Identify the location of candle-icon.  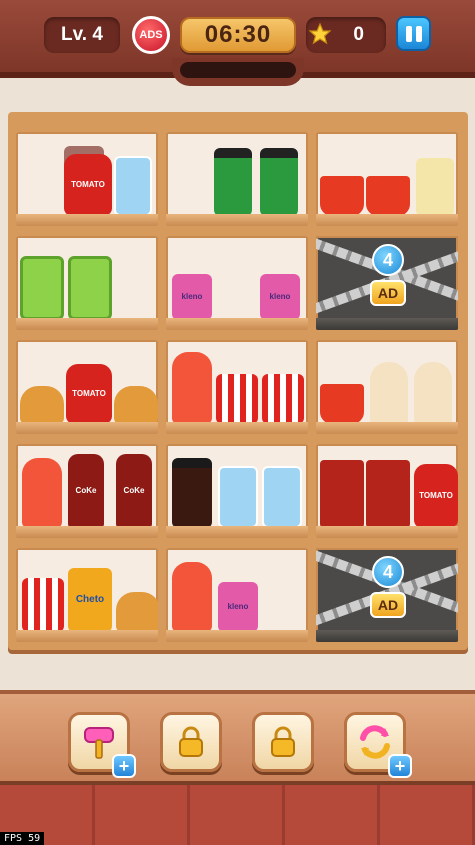
(435, 187).